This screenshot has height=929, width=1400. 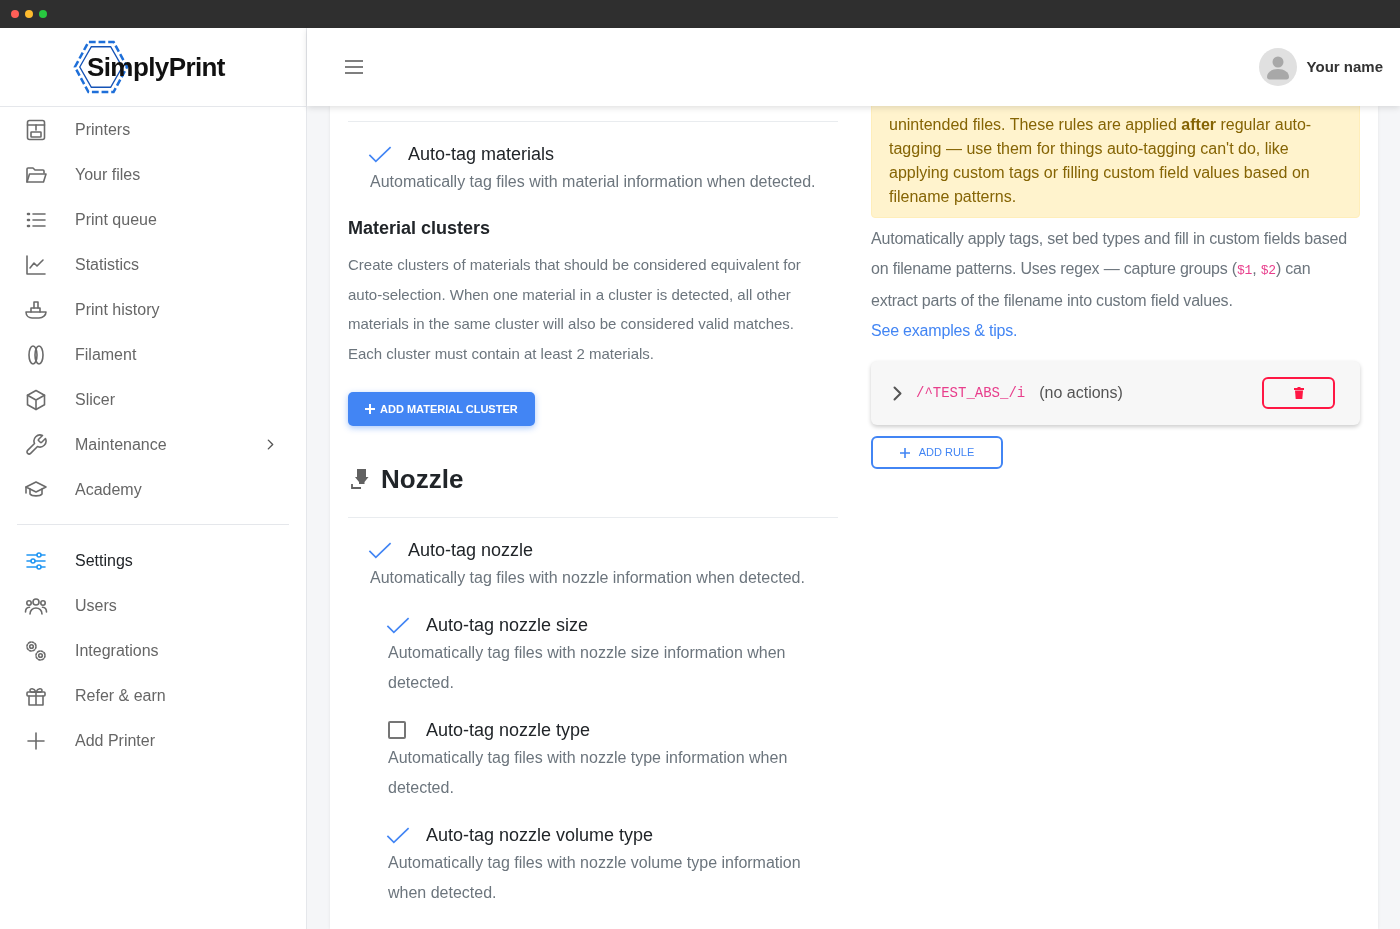 I want to click on sidebar-item: Your files, so click(x=153, y=174).